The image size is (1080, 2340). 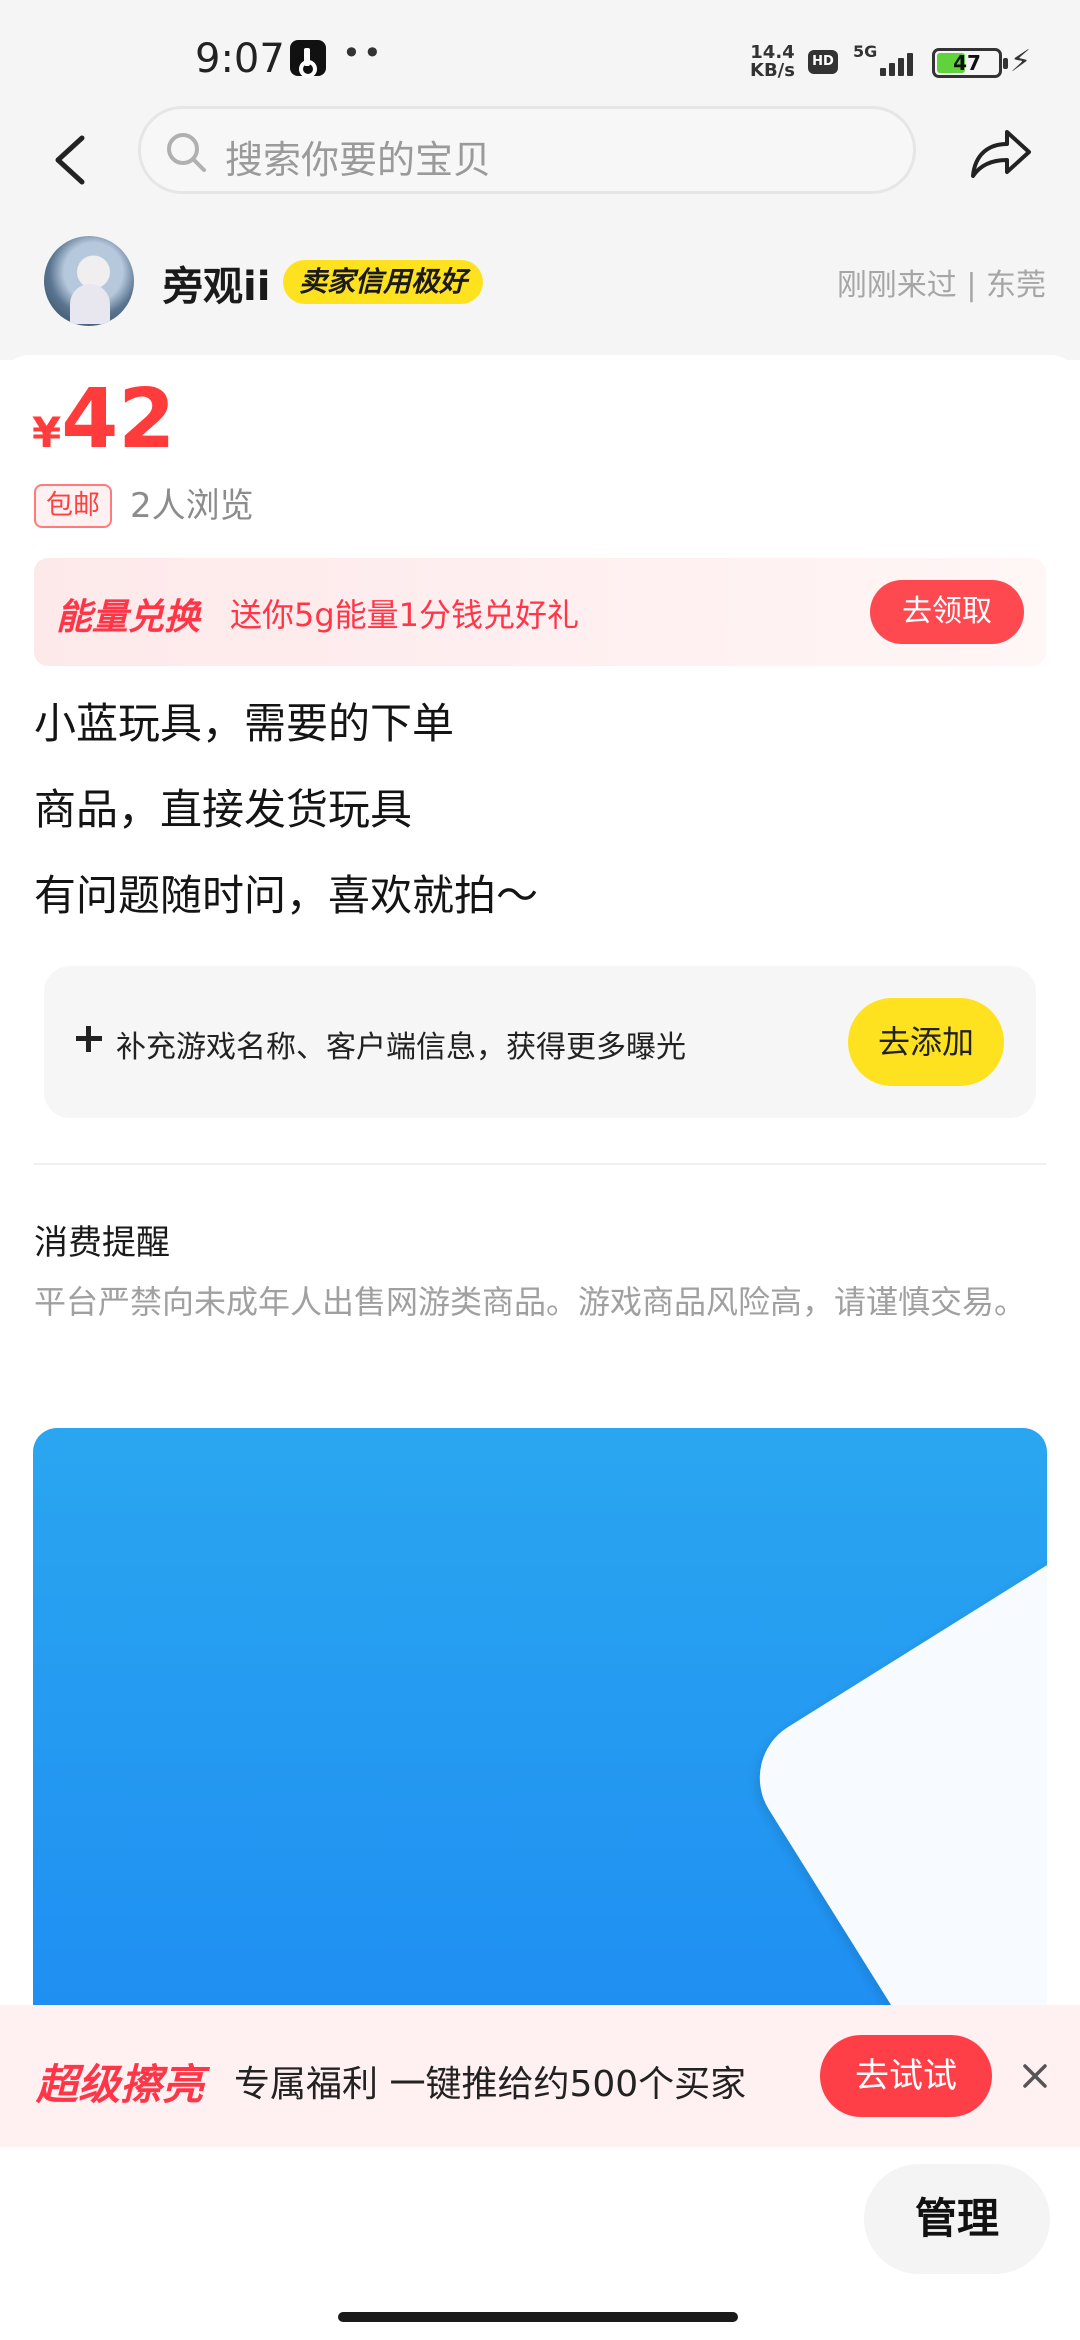 I want to click on price-value: 42, so click(x=118, y=419).